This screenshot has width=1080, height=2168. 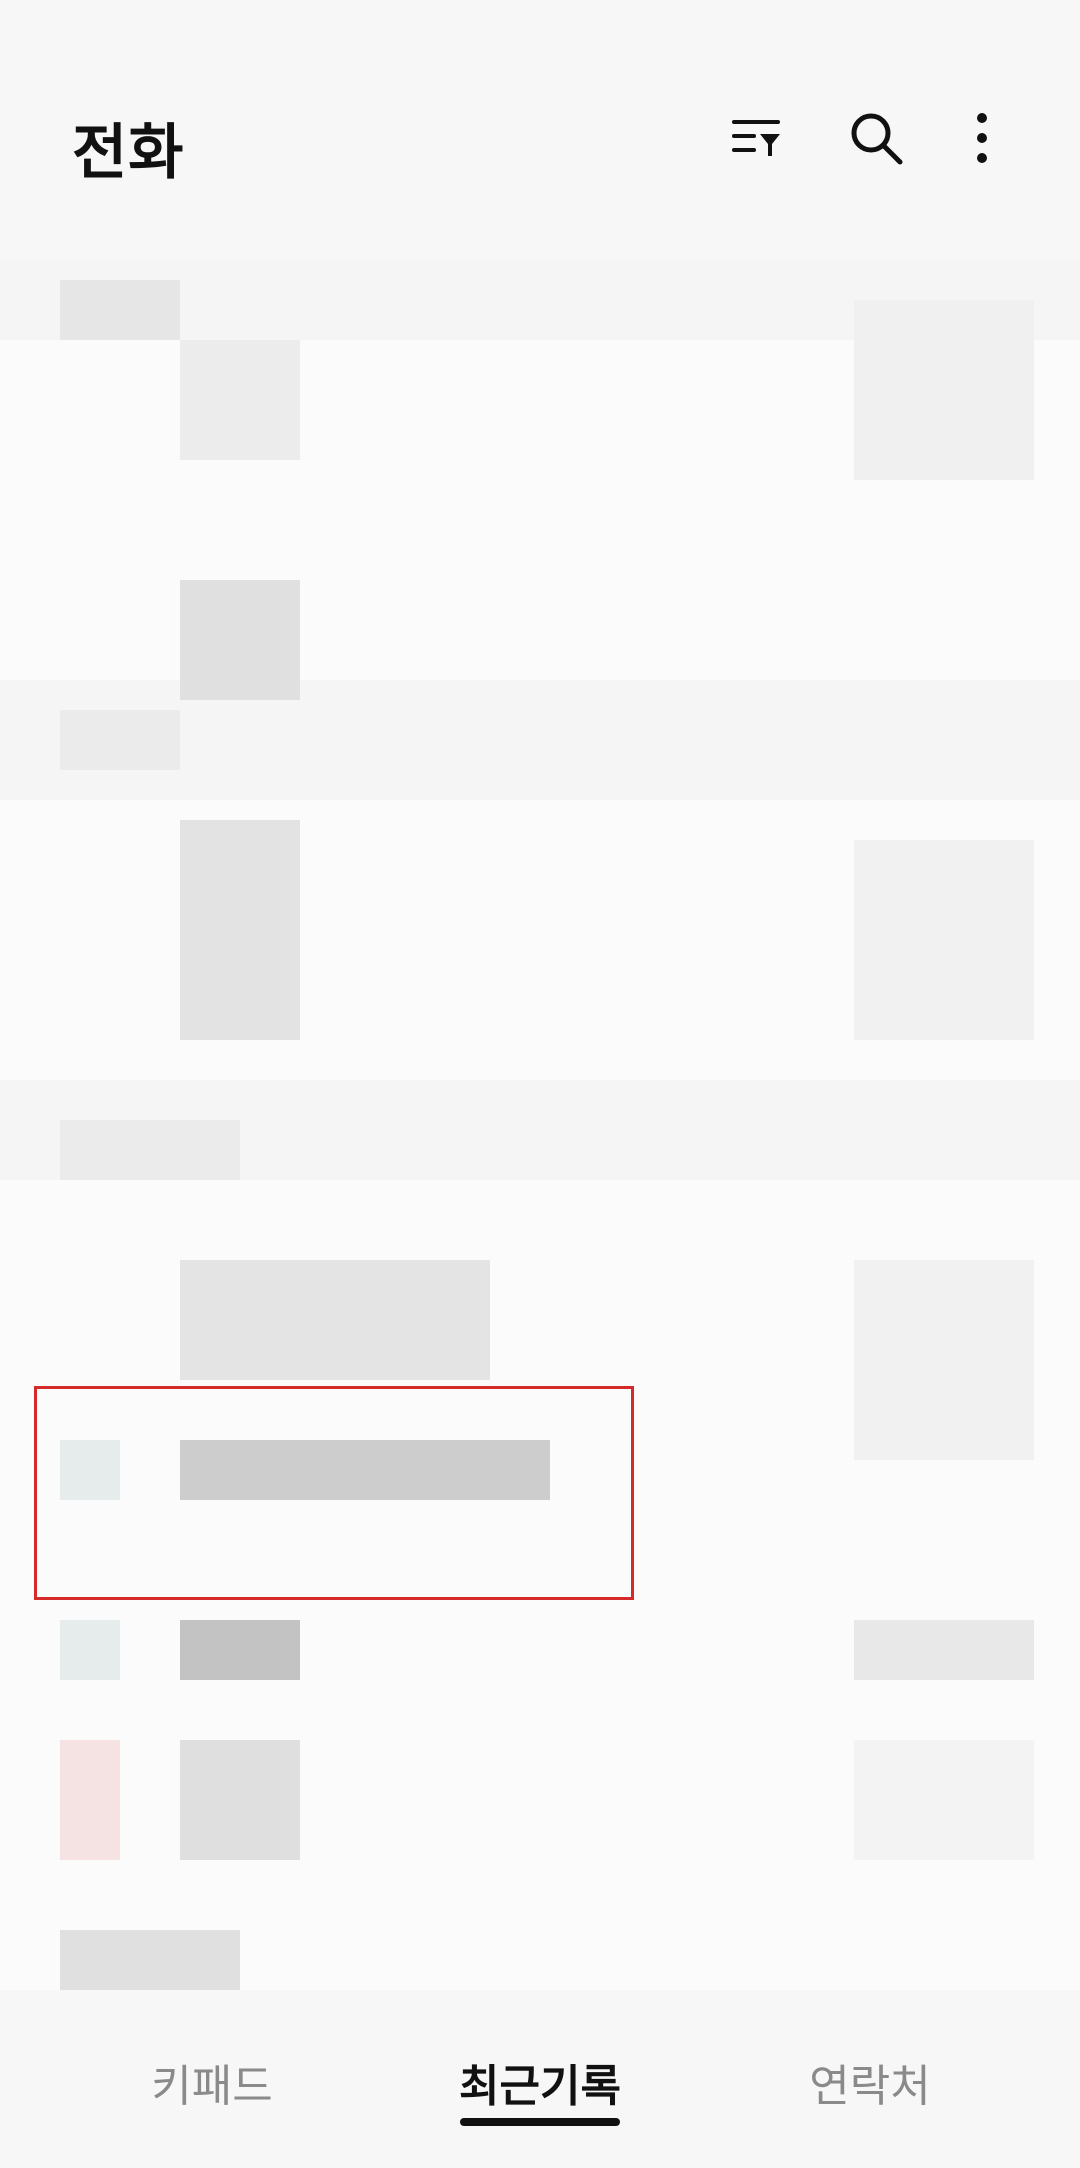 What do you see at coordinates (334, 1493) in the screenshot?
I see `highlight-box` at bounding box center [334, 1493].